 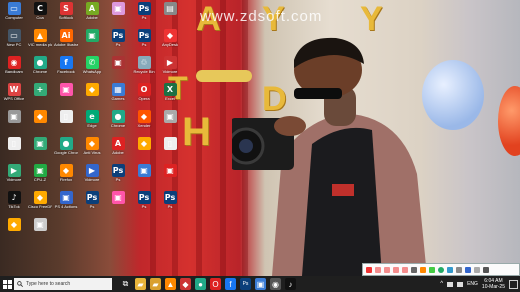 I want to click on desktop-icon: ▣ PS 4 Actions, so click(x=66, y=200).